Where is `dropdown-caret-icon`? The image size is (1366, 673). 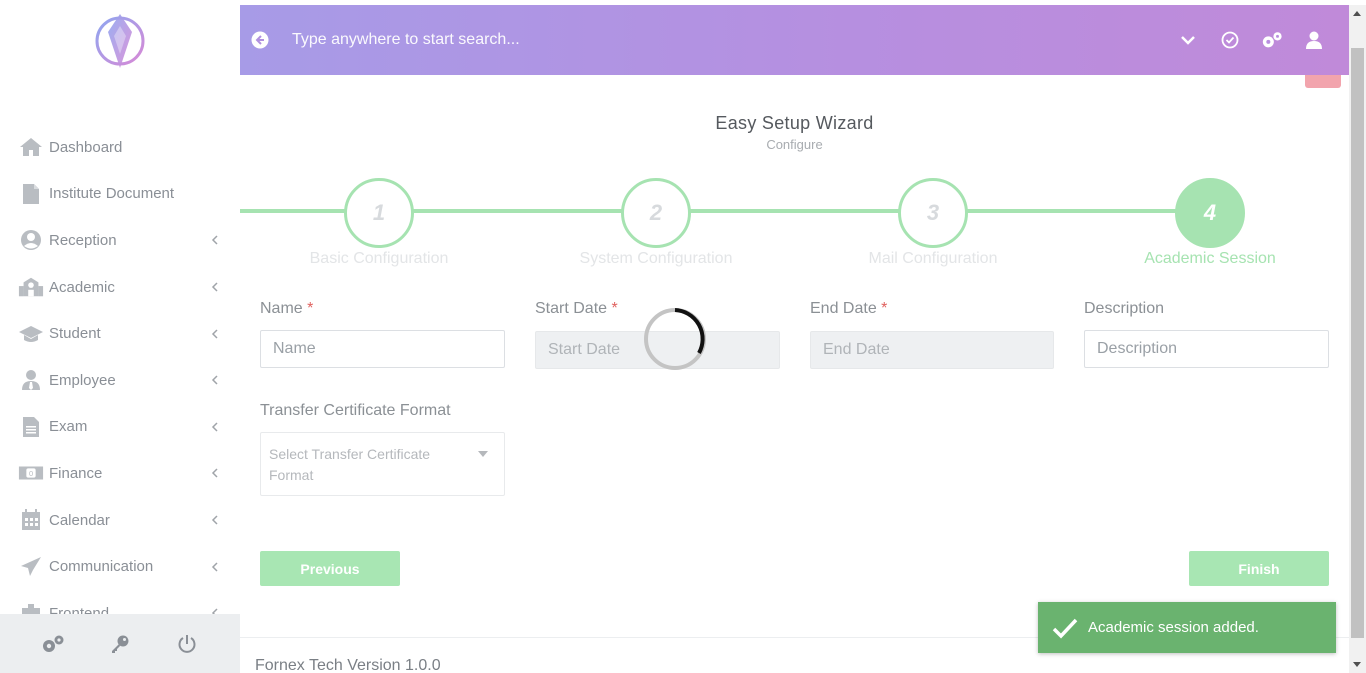 dropdown-caret-icon is located at coordinates (483, 454).